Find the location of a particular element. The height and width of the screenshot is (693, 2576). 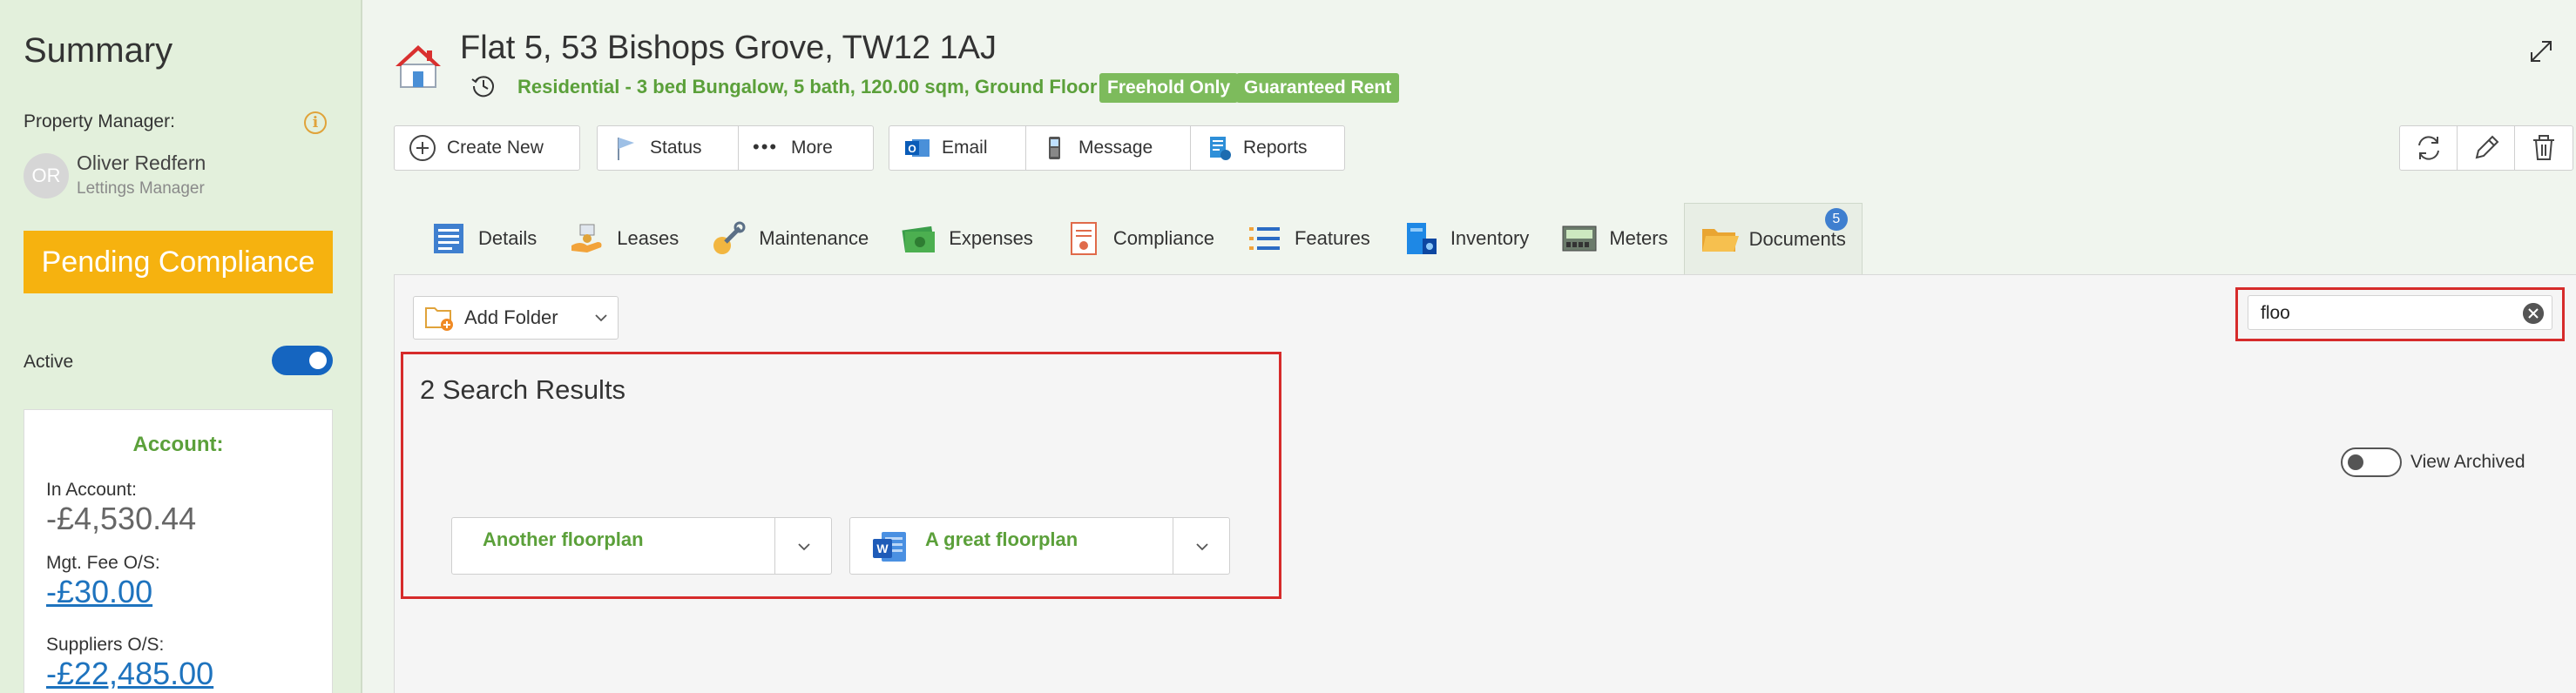

property-manager-label: Property Manager: is located at coordinates (99, 121).